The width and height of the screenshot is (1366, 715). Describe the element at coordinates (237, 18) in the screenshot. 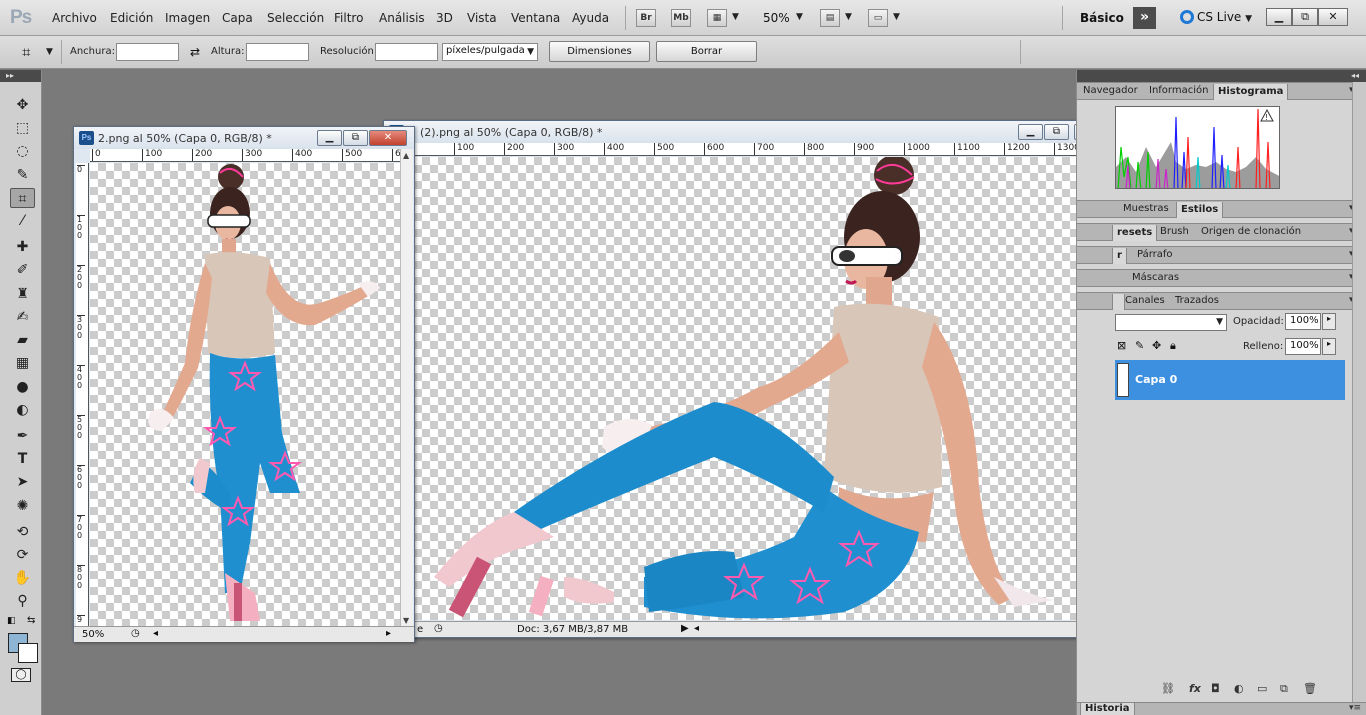

I see `menu-capa: Capa` at that location.